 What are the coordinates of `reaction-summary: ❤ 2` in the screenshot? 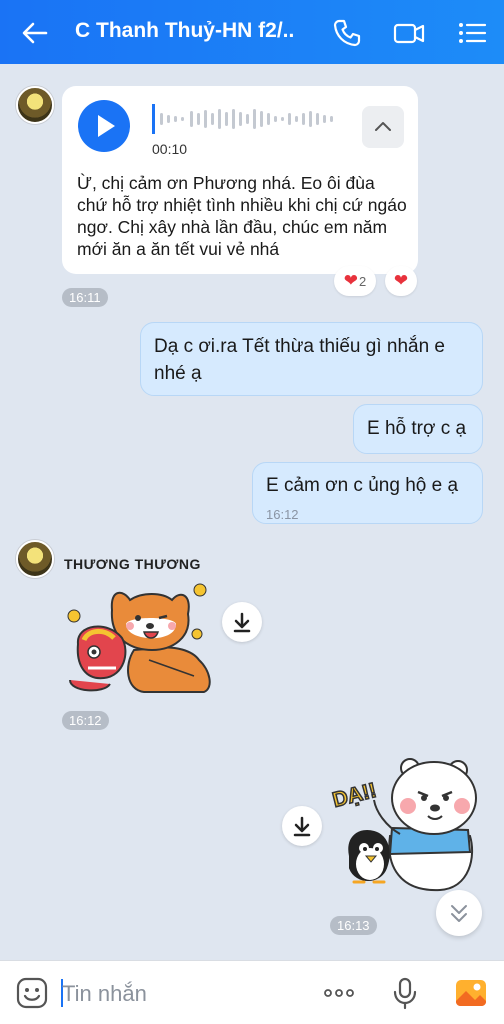 It's located at (355, 281).